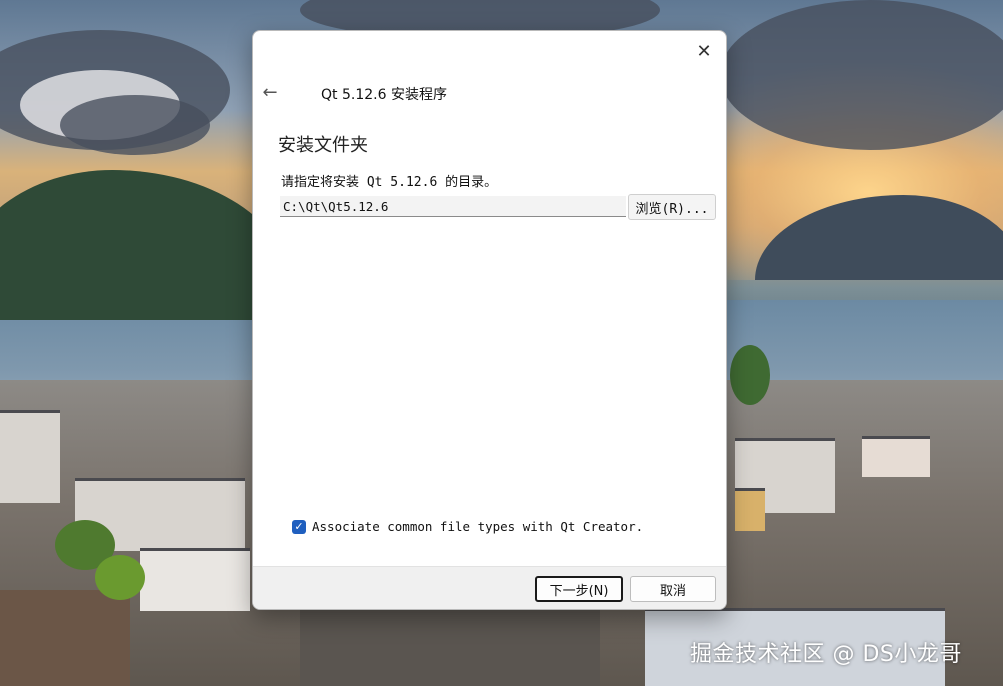 Image resolution: width=1003 pixels, height=686 pixels. What do you see at coordinates (453, 206) in the screenshot?
I see `install-path-input` at bounding box center [453, 206].